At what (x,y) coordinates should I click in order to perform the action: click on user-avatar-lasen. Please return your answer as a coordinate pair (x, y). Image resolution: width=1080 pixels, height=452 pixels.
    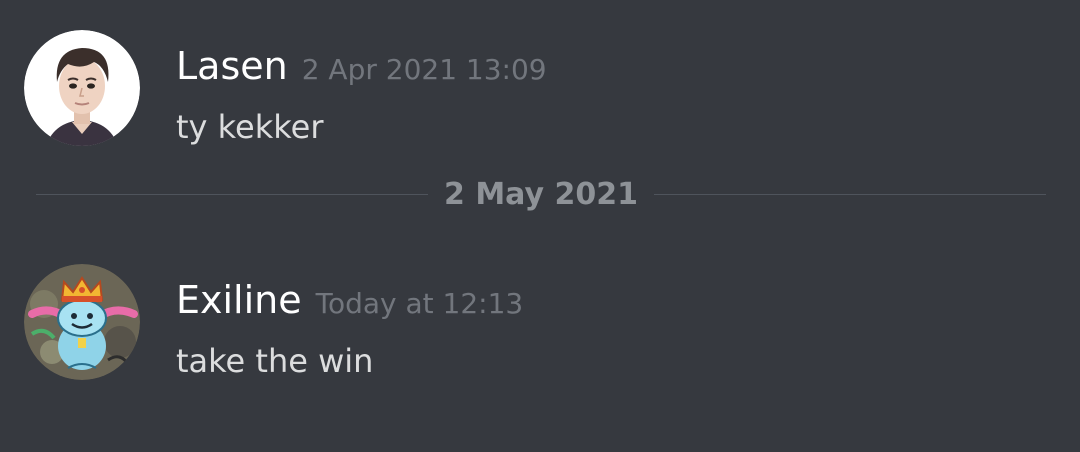
    Looking at the image, I should click on (82, 88).